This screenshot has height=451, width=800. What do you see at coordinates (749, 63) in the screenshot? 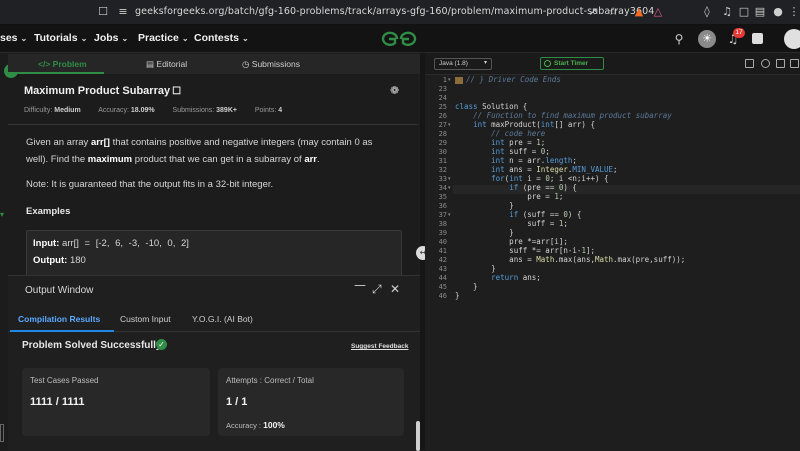
I see `copy-icon` at bounding box center [749, 63].